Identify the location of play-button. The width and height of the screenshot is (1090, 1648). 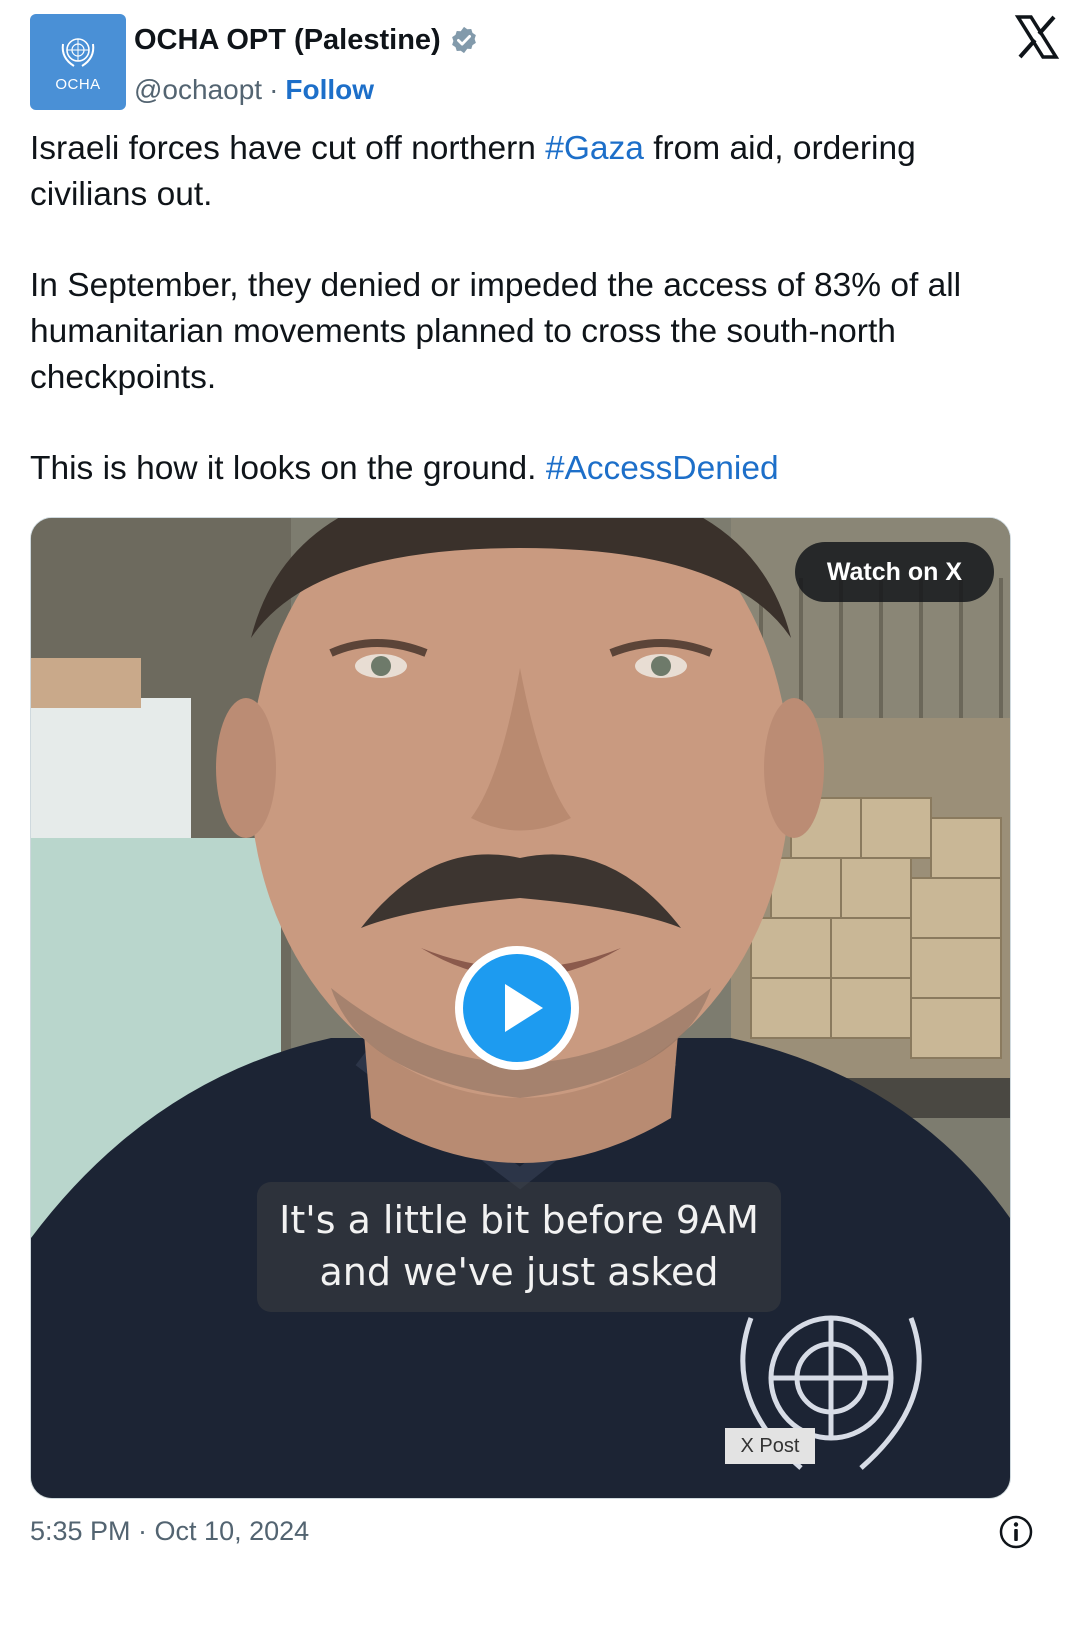
(517, 1008).